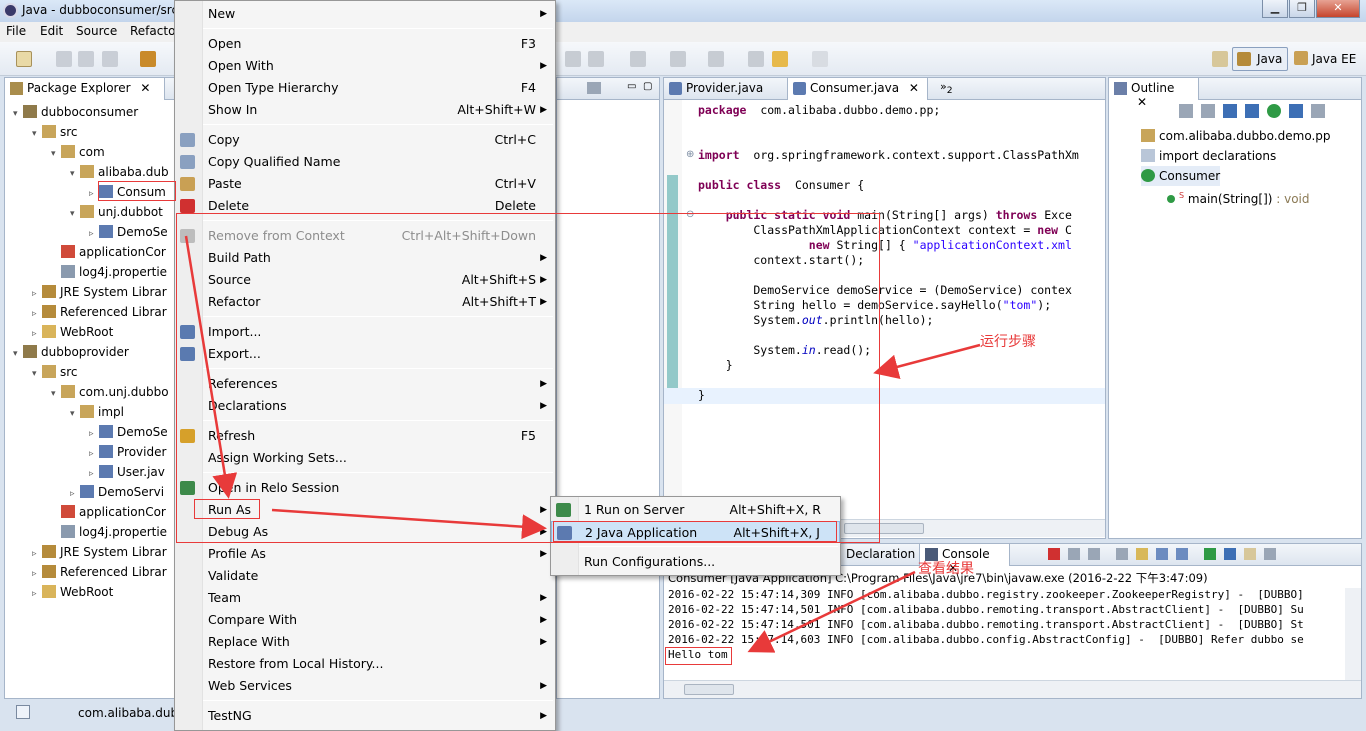  Describe the element at coordinates (927, 361) in the screenshot. I see `arrow-to-code` at that location.